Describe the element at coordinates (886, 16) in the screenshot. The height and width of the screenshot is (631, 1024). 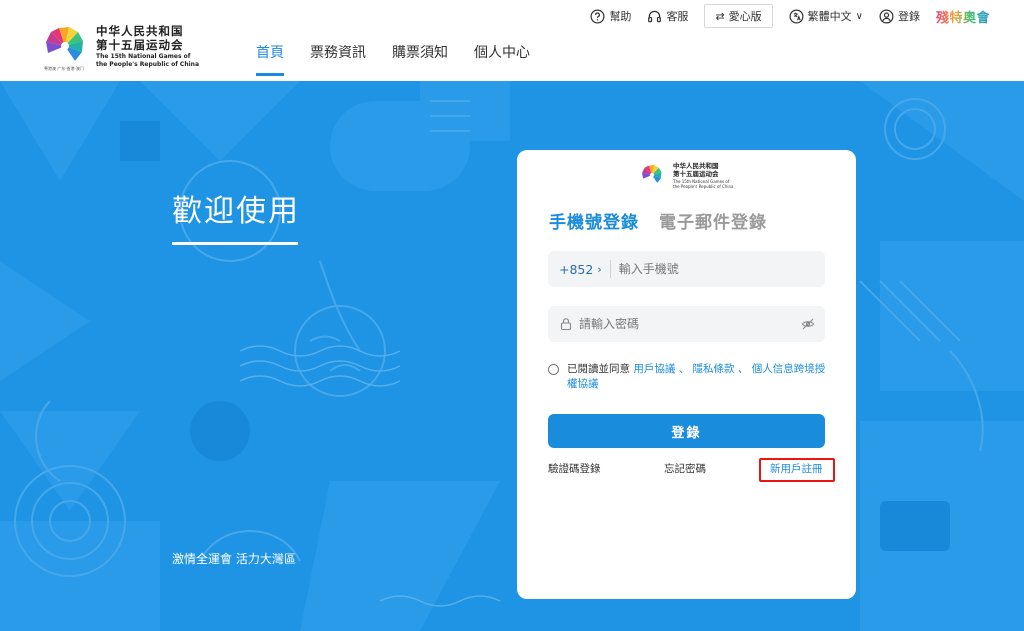
I see `user-icon` at that location.